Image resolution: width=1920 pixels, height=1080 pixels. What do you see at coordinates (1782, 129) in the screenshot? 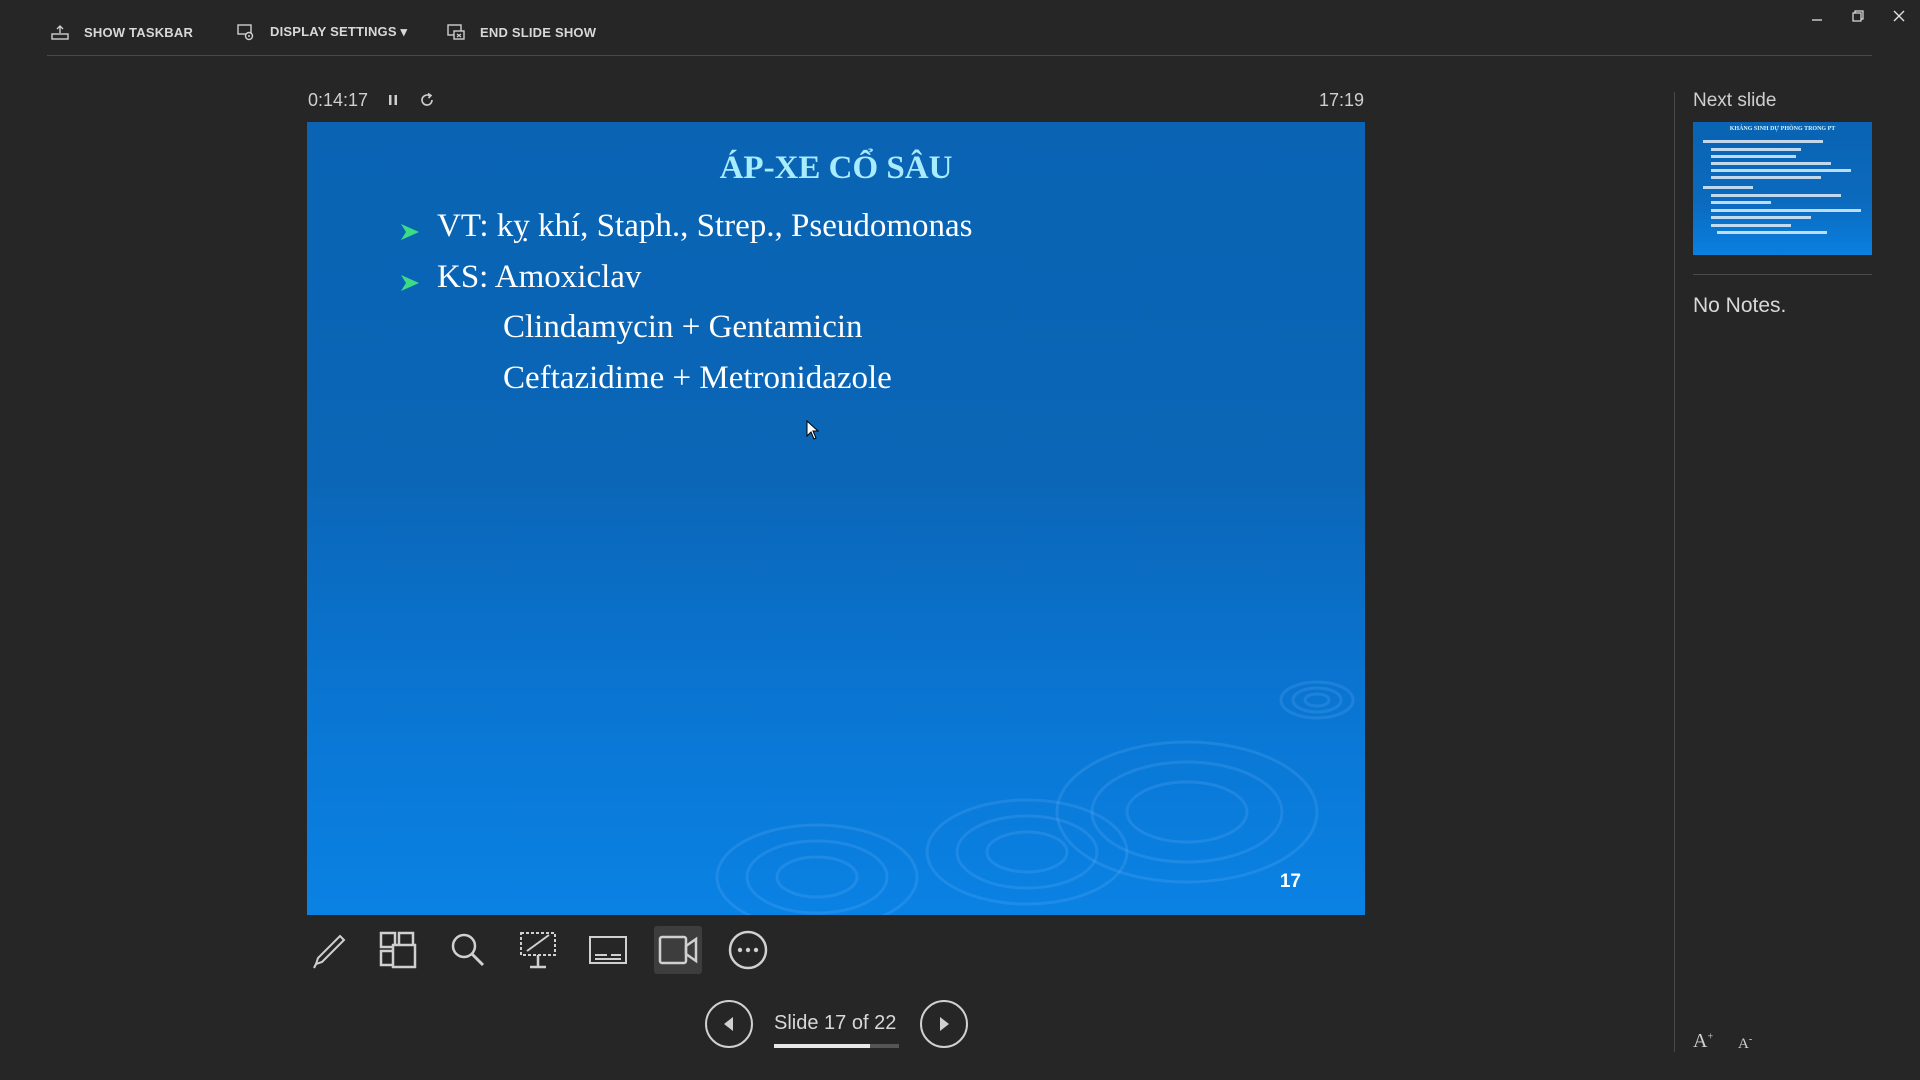
I see `thumbnail-title: KHÁNG SINH DỰ PHÒNG TRONG PT` at bounding box center [1782, 129].